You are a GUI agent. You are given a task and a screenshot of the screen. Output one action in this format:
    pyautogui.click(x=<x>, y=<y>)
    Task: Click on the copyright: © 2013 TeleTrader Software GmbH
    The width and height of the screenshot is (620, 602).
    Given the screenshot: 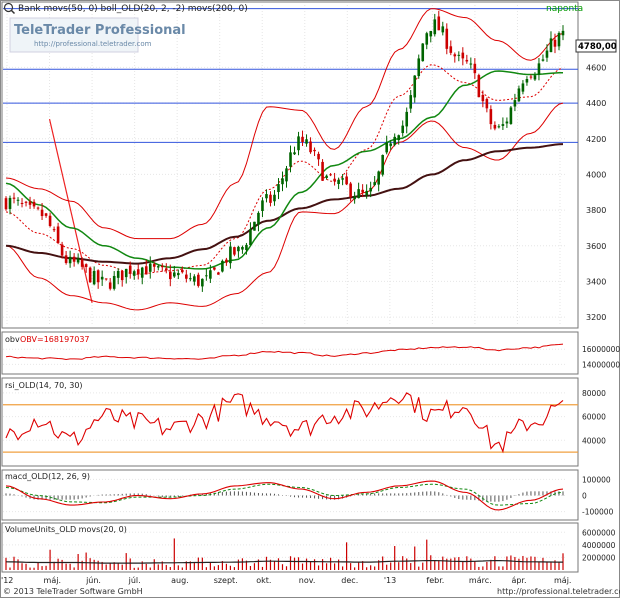 What is the action you would take?
    pyautogui.click(x=73, y=591)
    